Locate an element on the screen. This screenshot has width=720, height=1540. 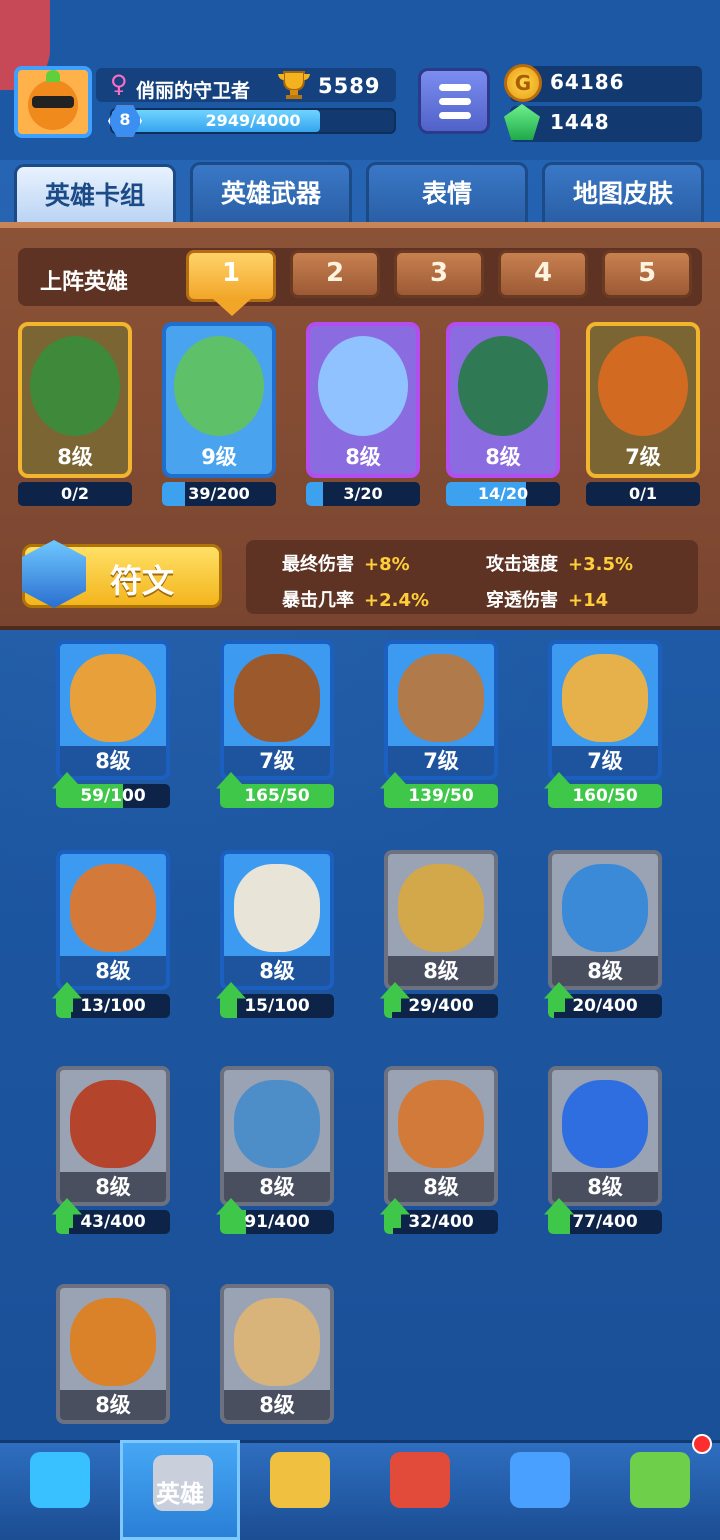
progress-text: 14/20 is located at coordinates (503, 493).